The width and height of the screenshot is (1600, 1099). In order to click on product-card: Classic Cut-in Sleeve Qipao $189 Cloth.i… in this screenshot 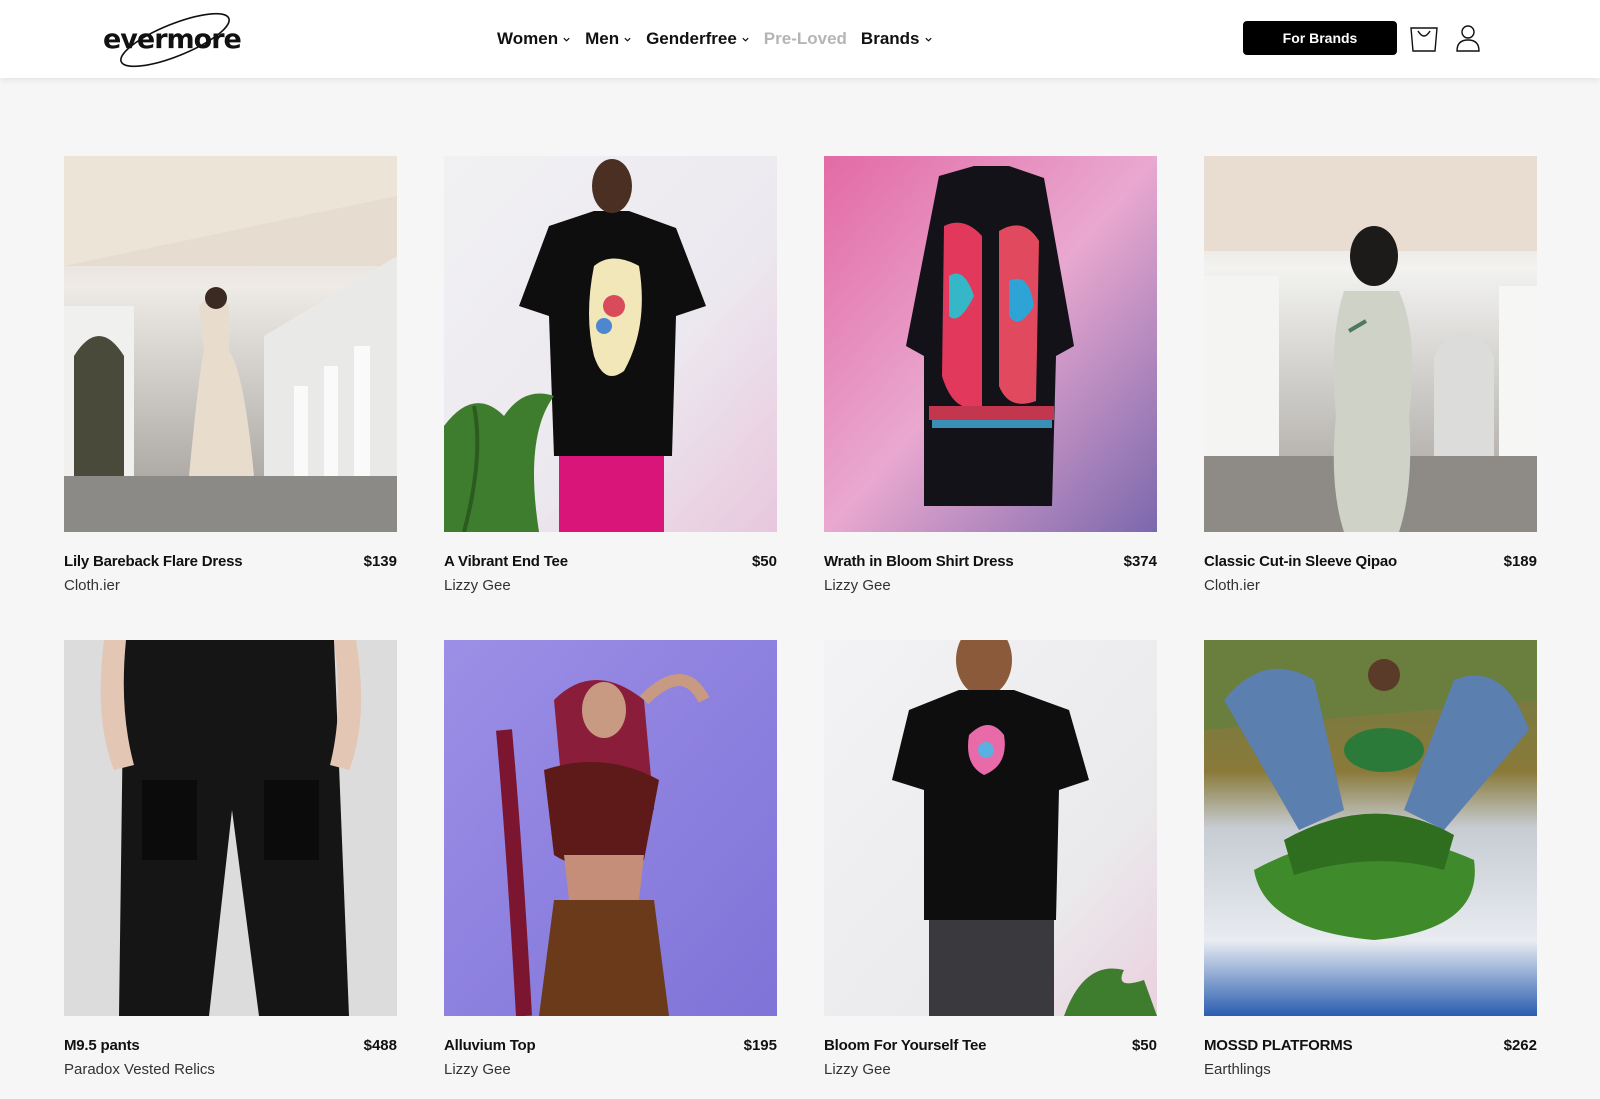, I will do `click(1370, 375)`.